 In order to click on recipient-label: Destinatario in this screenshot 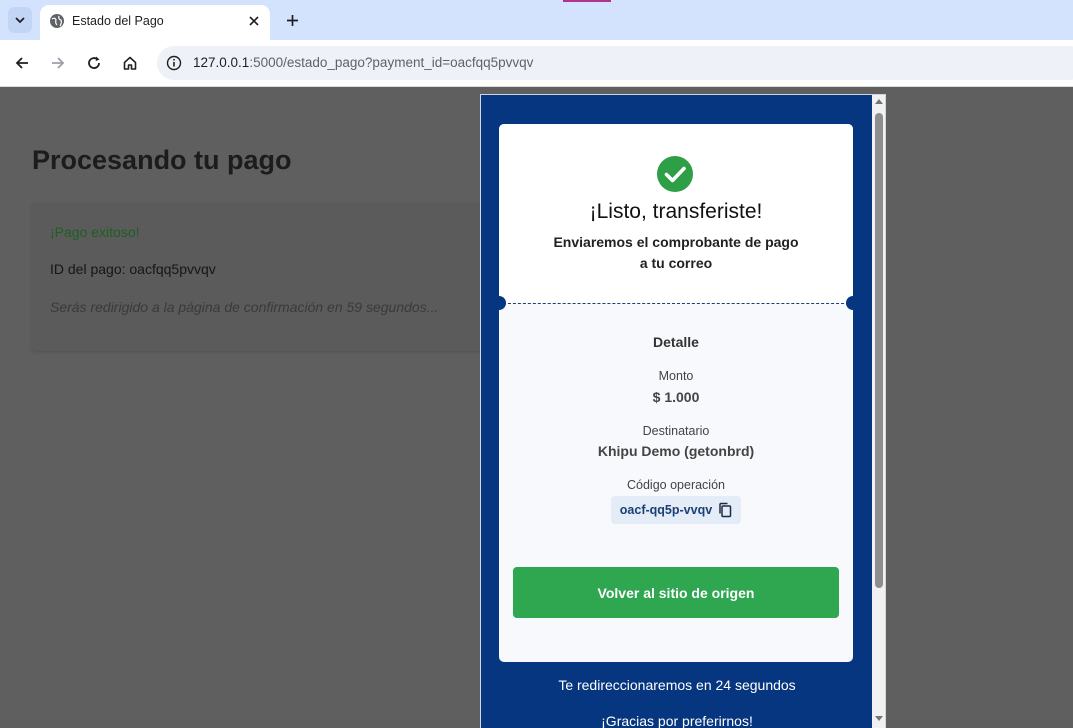, I will do `click(676, 431)`.